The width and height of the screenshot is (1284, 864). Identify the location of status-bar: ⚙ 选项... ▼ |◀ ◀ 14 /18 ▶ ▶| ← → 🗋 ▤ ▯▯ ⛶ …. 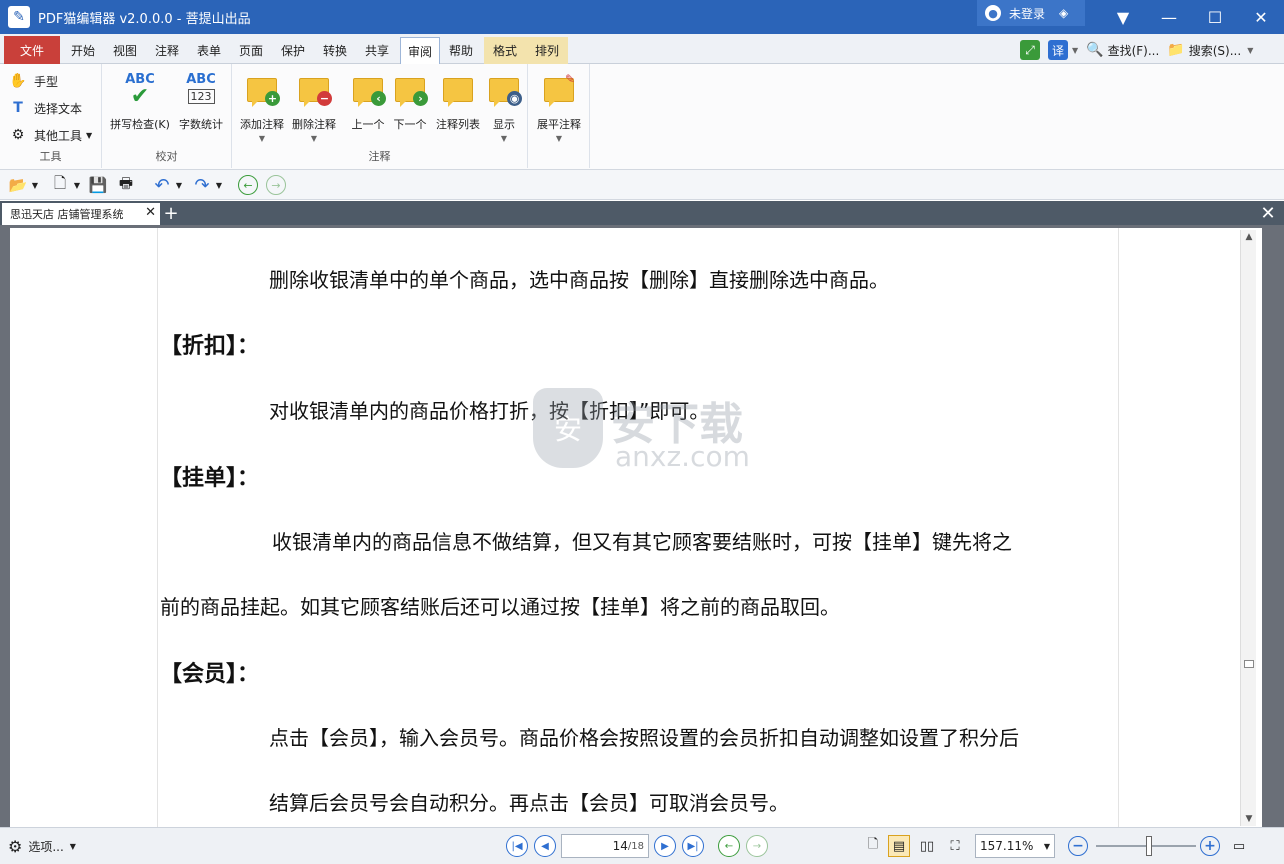
(642, 845).